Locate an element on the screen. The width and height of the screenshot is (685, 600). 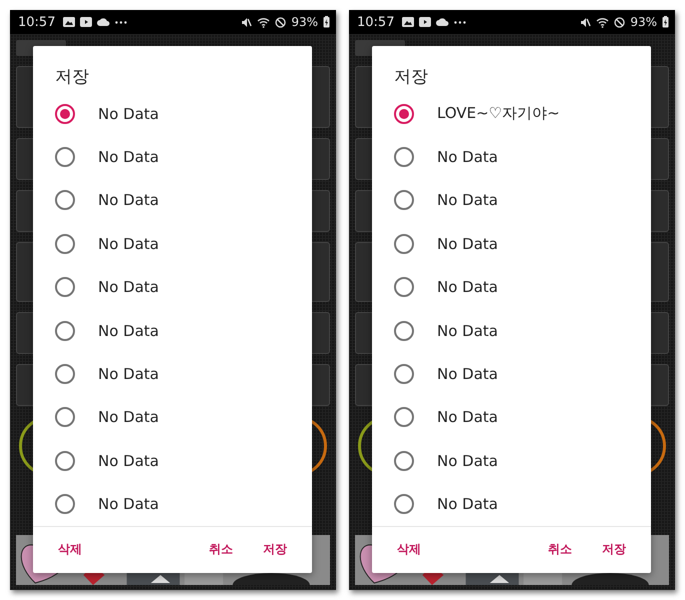
slot-option: LOVE~♡자기야~ is located at coordinates (511, 114).